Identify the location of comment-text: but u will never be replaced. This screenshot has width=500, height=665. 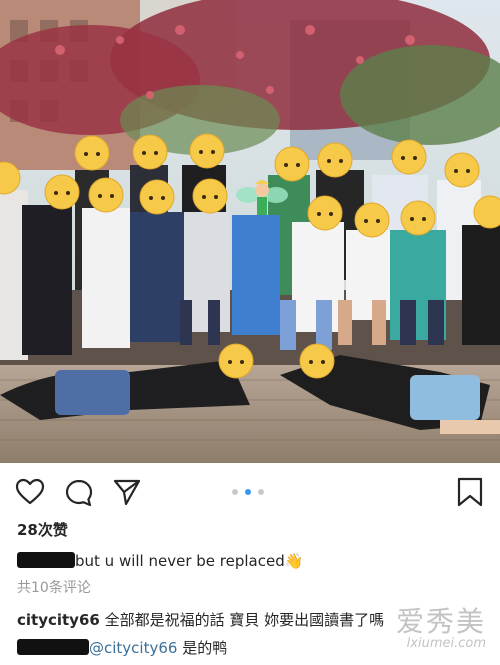
(180, 561).